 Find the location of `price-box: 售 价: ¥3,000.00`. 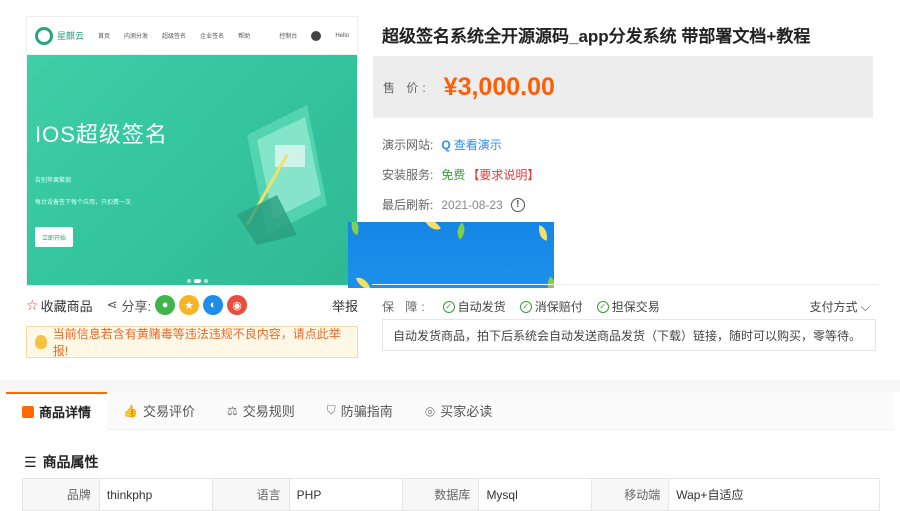

price-box: 售 价: ¥3,000.00 is located at coordinates (623, 87).